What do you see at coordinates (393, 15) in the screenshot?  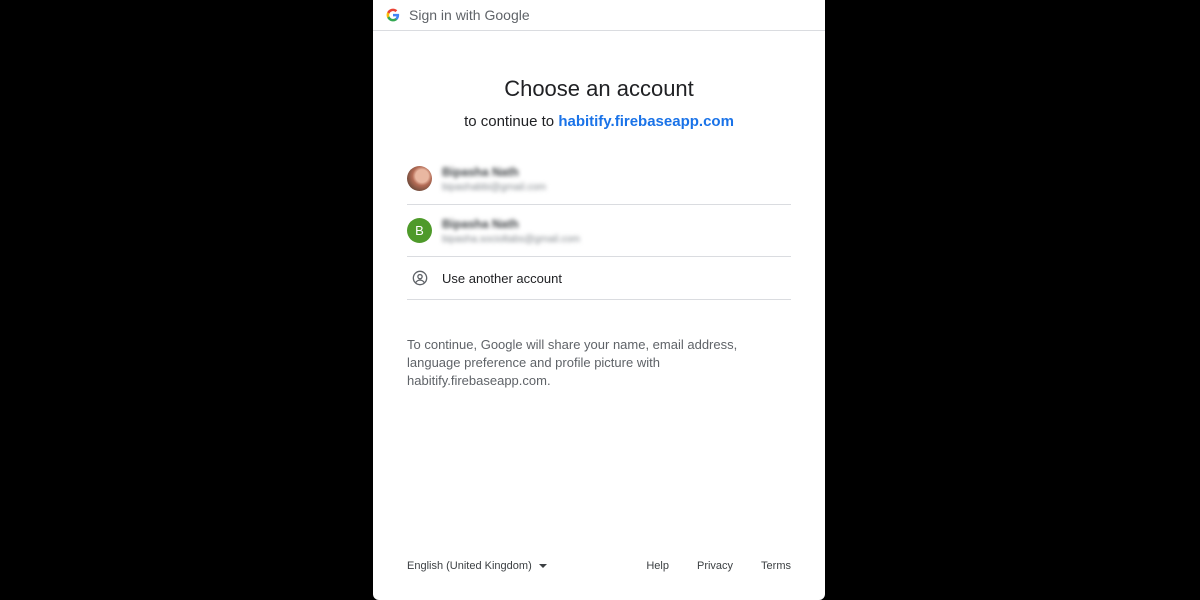 I see `google-logo-icon` at bounding box center [393, 15].